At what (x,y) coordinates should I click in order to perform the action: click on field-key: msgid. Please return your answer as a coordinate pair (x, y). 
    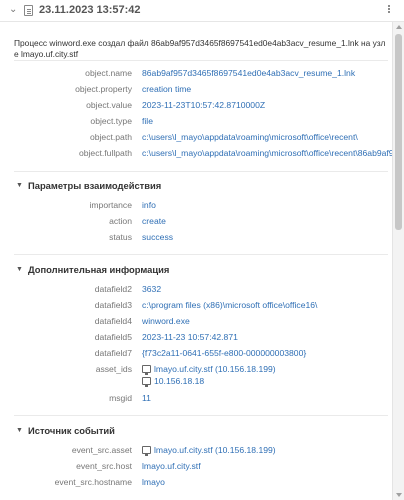
    Looking at the image, I should click on (120, 398).